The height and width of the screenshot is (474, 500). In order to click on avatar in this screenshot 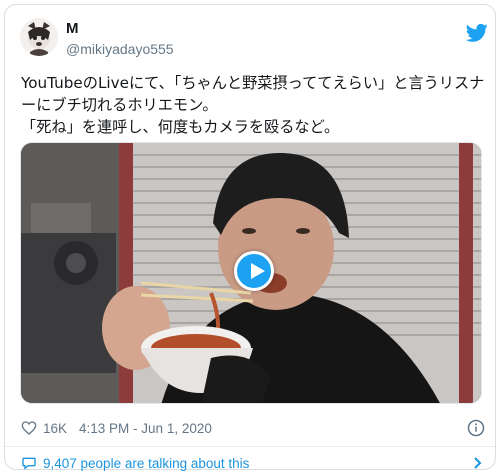, I will do `click(39, 37)`.